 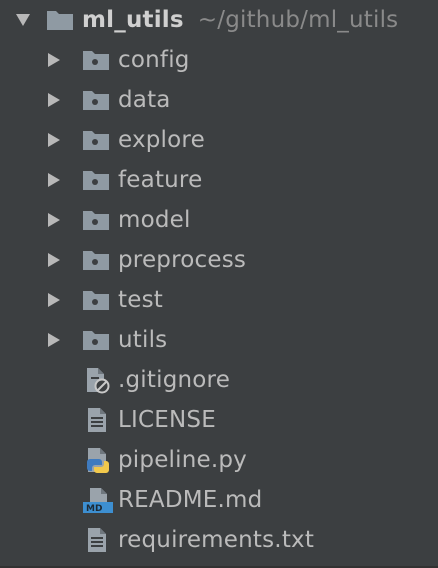 What do you see at coordinates (98, 501) in the screenshot?
I see `markdown-file-icon: MD` at bounding box center [98, 501].